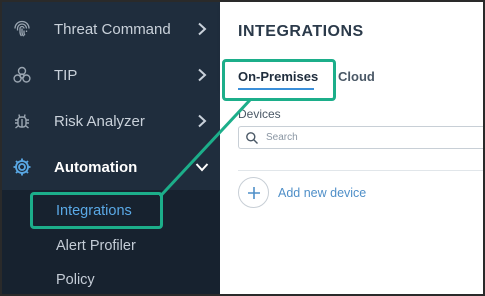 This screenshot has height=296, width=485. What do you see at coordinates (252, 138) in the screenshot?
I see `search-icon` at bounding box center [252, 138].